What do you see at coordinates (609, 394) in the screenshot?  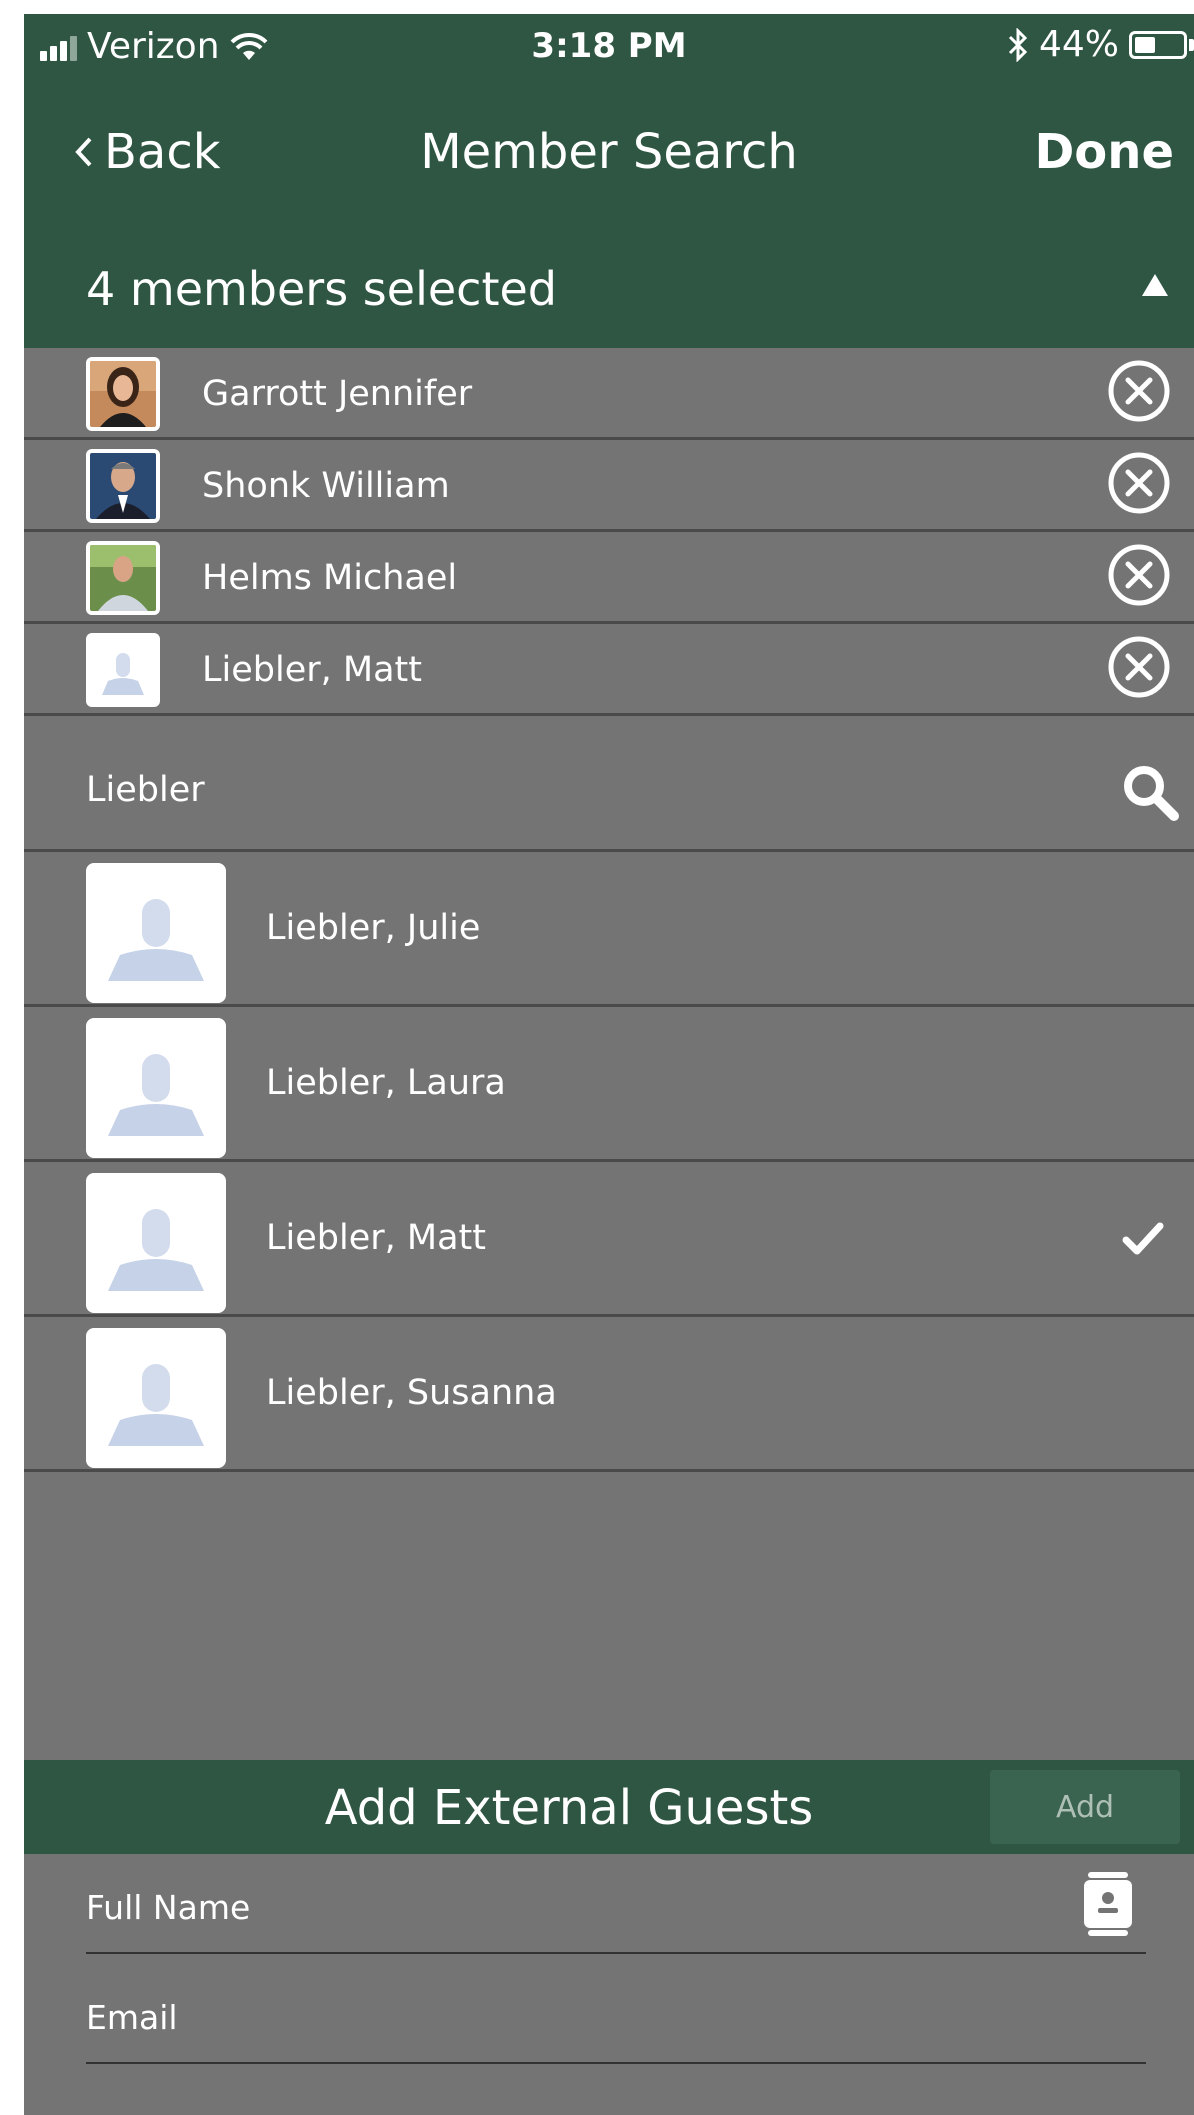 I see `selected-member-row: Garrott Jennifer` at bounding box center [609, 394].